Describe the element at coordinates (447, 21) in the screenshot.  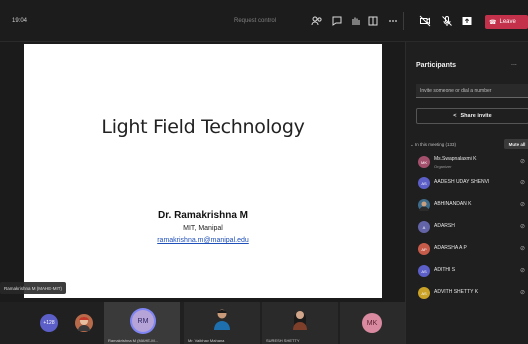
I see `mic-off-icon` at that location.